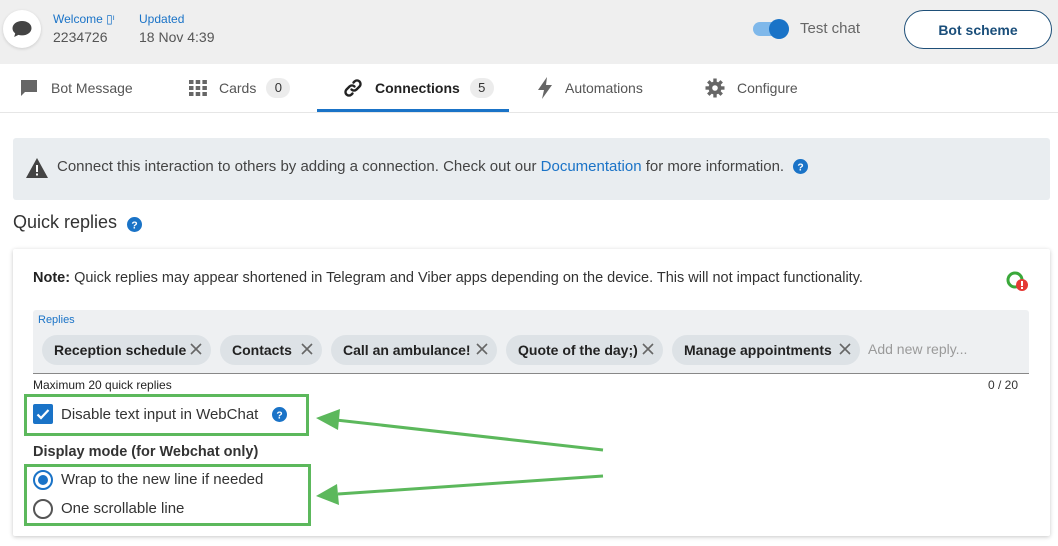 This screenshot has height=546, width=1058. I want to click on annotation-arrows, so click(460, 457).